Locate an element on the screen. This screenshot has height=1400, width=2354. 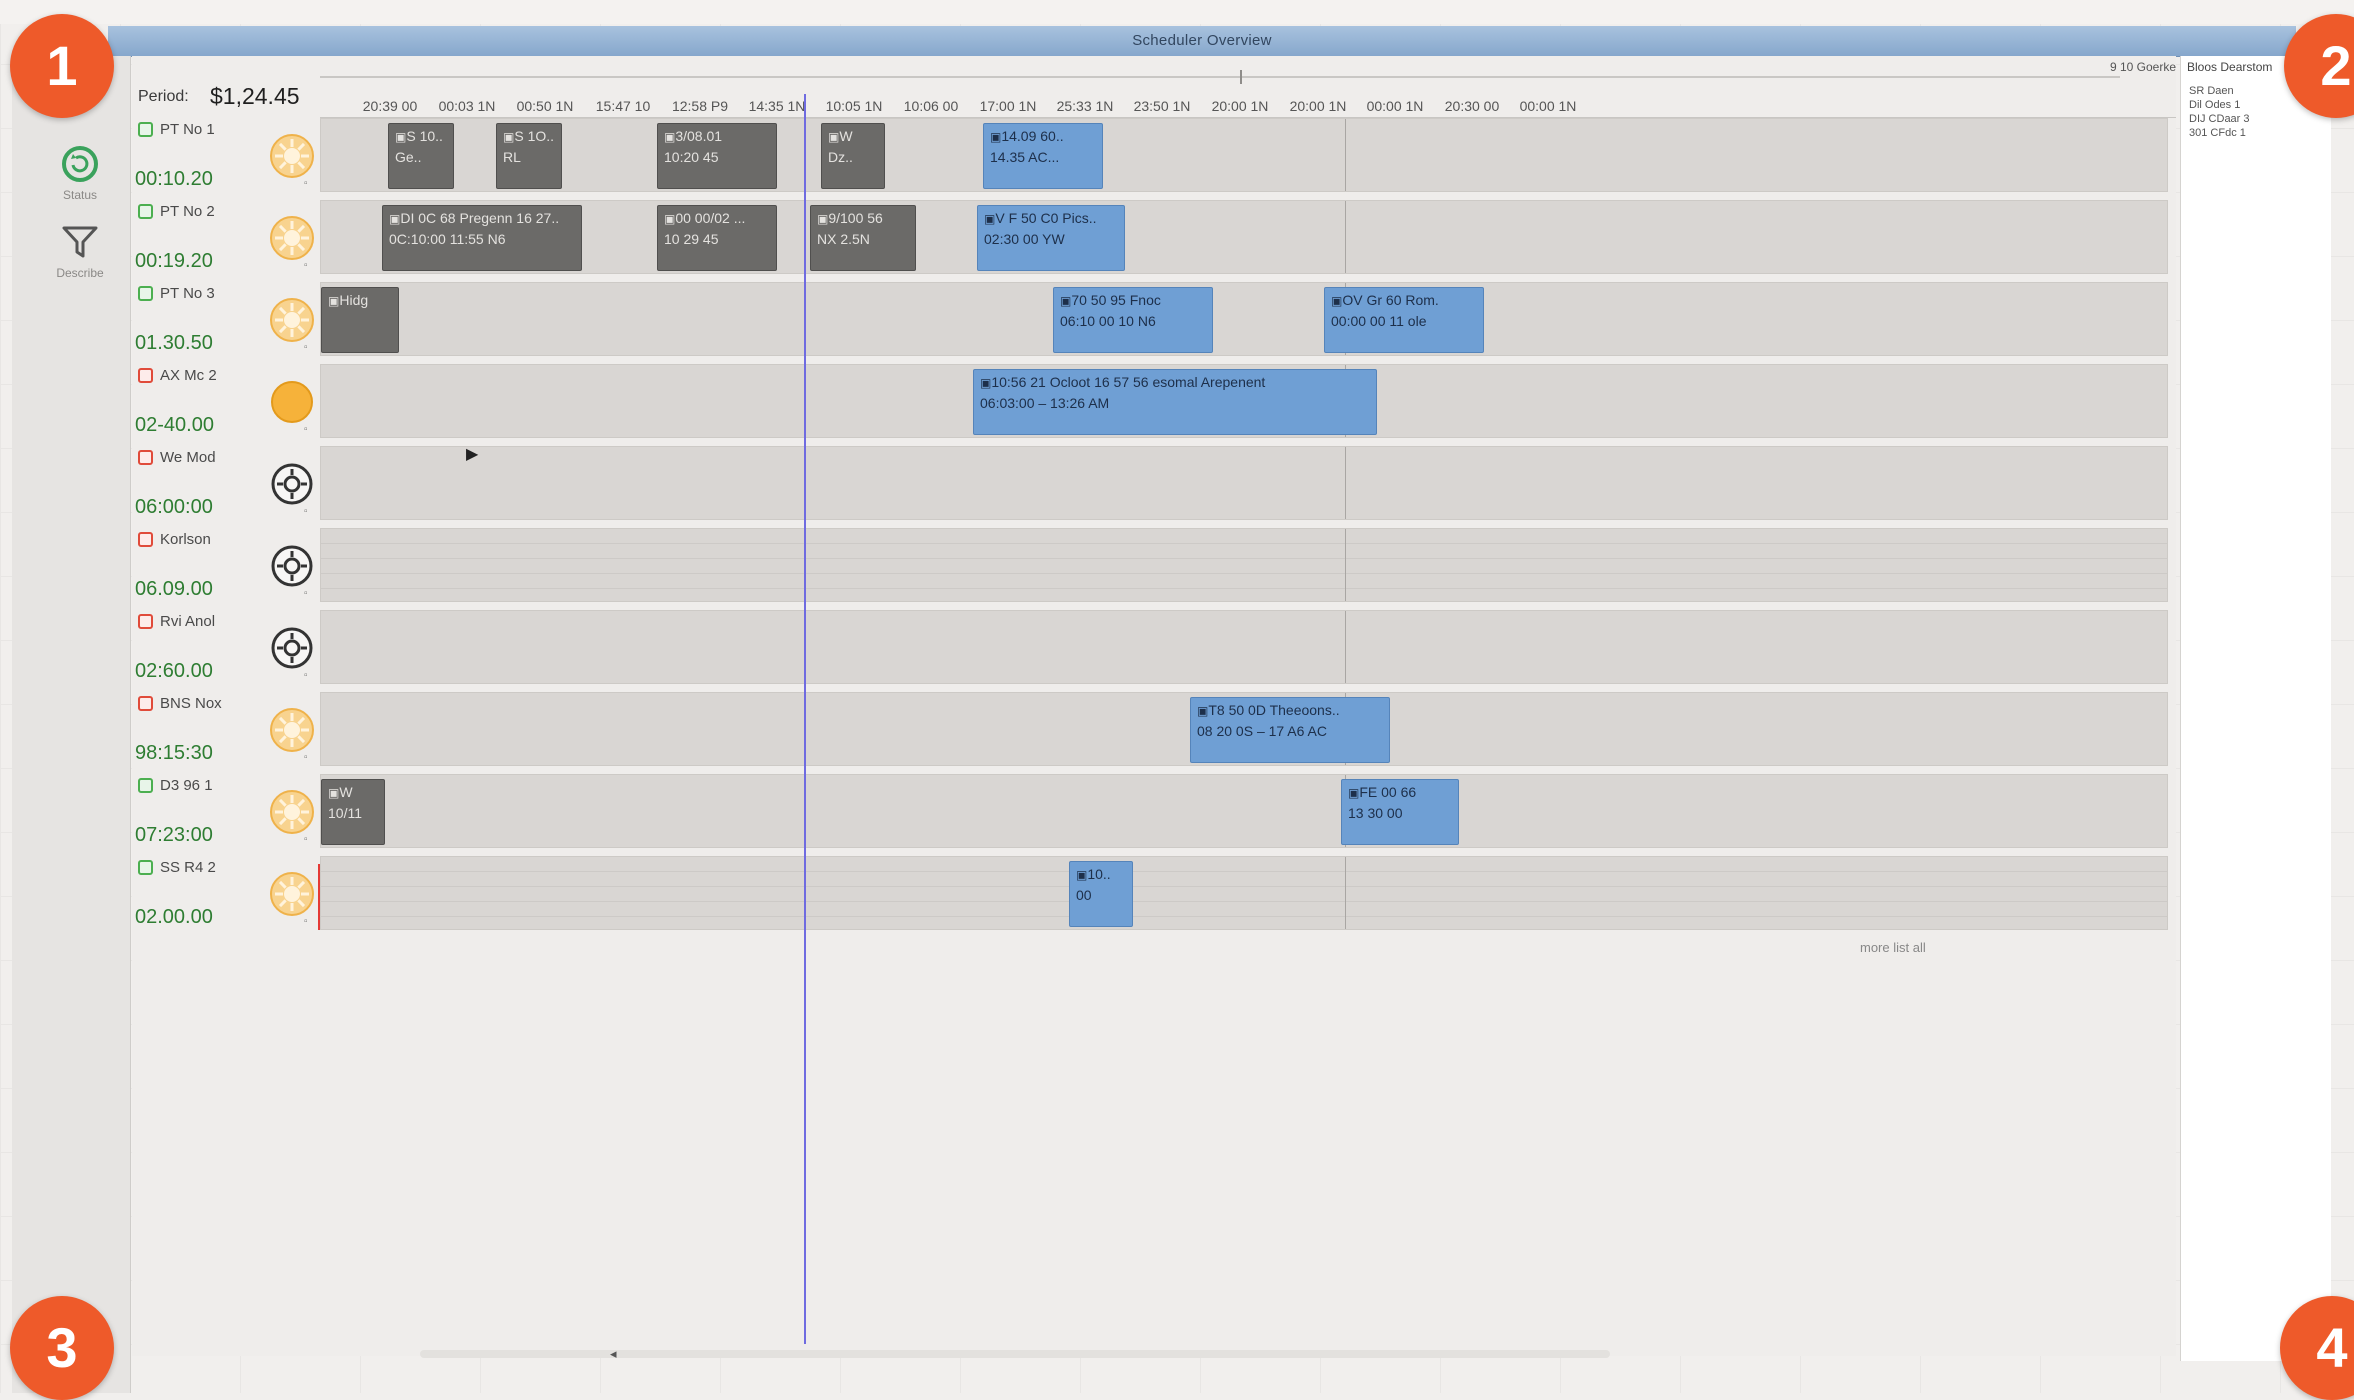
schedule-block: S 10.. Ge.. is located at coordinates (421, 156).